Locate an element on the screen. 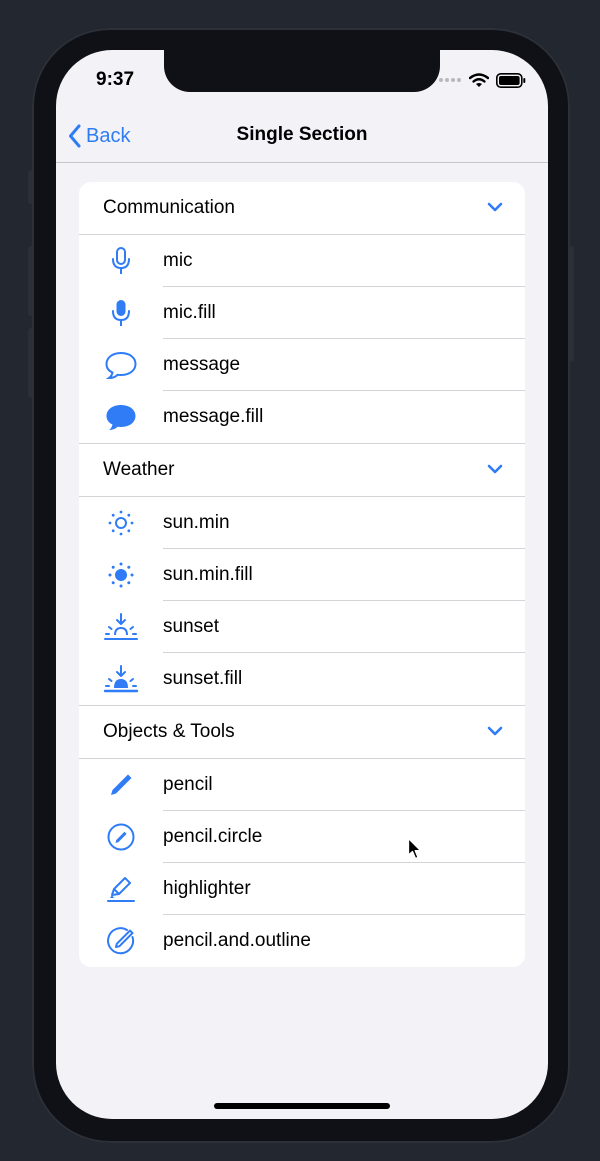 Image resolution: width=600 pixels, height=1161 pixels. status-icons is located at coordinates (482, 80).